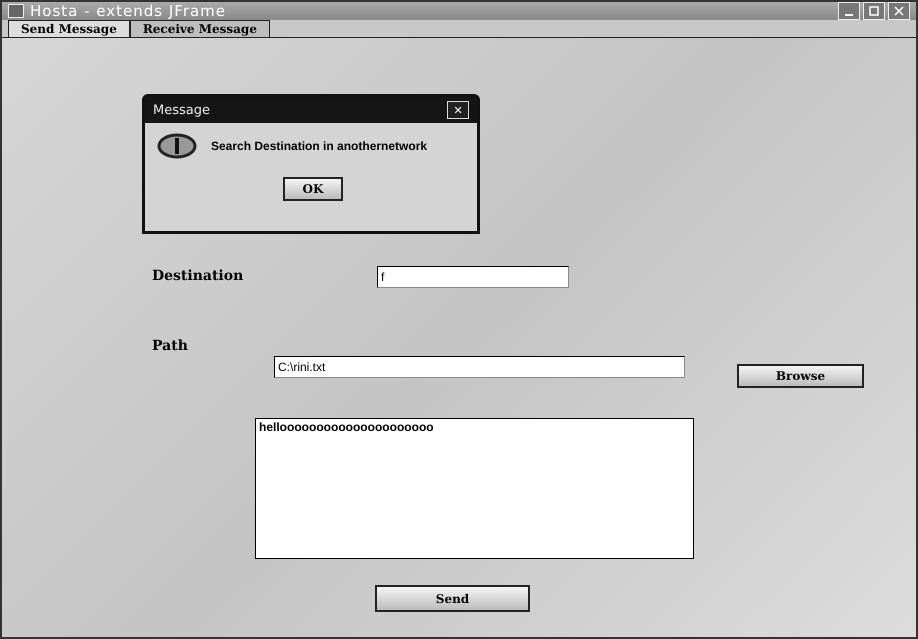  Describe the element at coordinates (479, 367) in the screenshot. I see `path-field: C:\rini.txt` at that location.